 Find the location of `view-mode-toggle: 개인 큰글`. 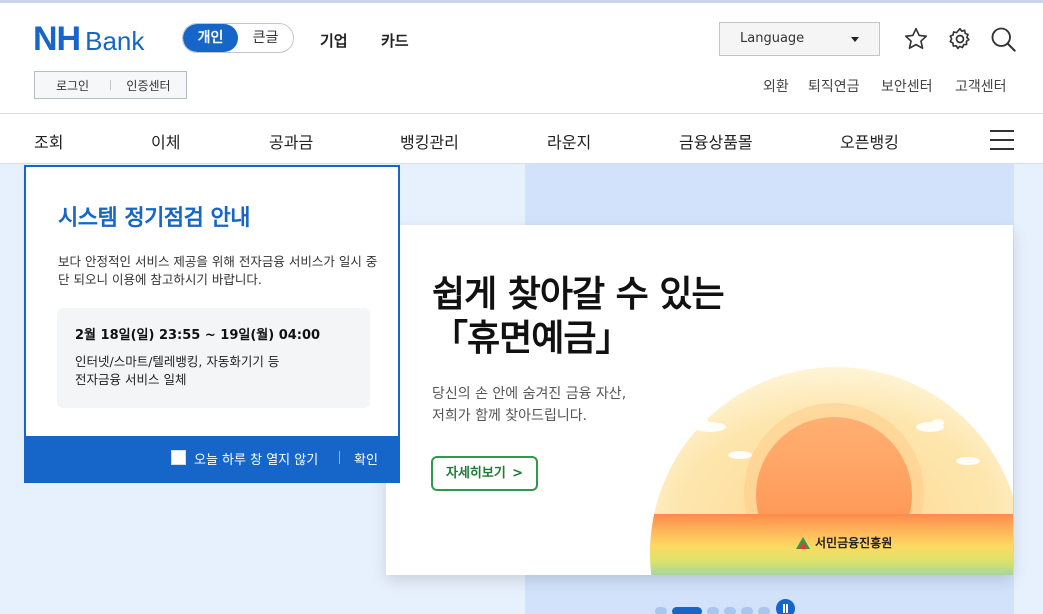

view-mode-toggle: 개인 큰글 is located at coordinates (238, 38).